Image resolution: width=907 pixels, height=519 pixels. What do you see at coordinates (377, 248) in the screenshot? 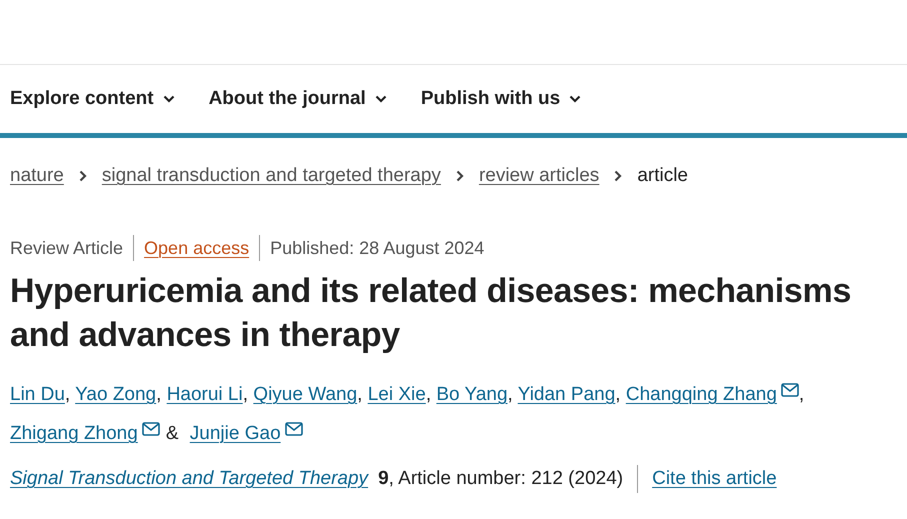
I see `publish-date: Published: 28 August 2024` at bounding box center [377, 248].